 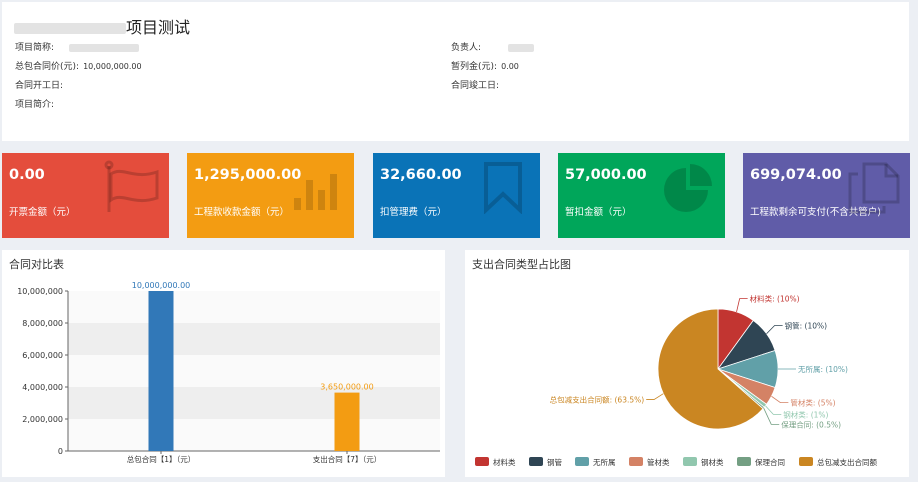 What do you see at coordinates (39, 86) in the screenshot?
I see `field-start-date: 合同开工日:` at bounding box center [39, 86].